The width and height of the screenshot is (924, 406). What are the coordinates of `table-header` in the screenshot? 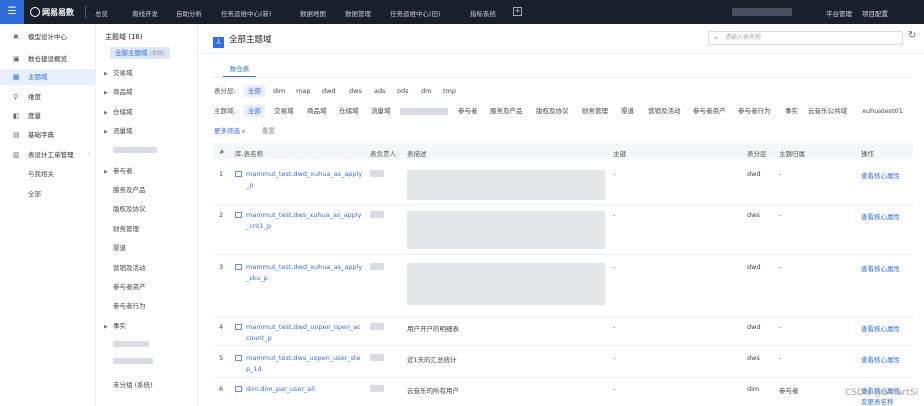 It's located at (563, 151).